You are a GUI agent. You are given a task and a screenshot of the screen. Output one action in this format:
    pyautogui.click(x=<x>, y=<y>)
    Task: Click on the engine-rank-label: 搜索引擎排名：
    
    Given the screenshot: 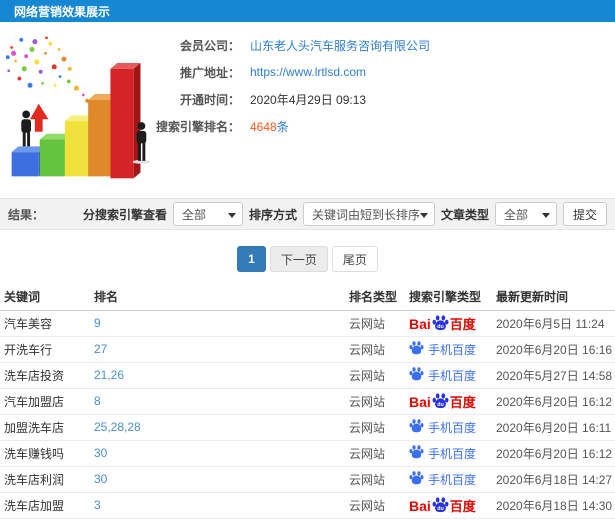 What is the action you would take?
    pyautogui.click(x=197, y=126)
    